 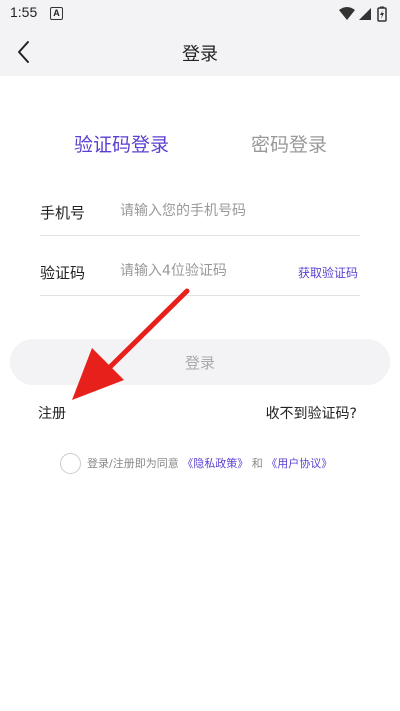 What do you see at coordinates (200, 362) in the screenshot?
I see `login-button: 登录` at bounding box center [200, 362].